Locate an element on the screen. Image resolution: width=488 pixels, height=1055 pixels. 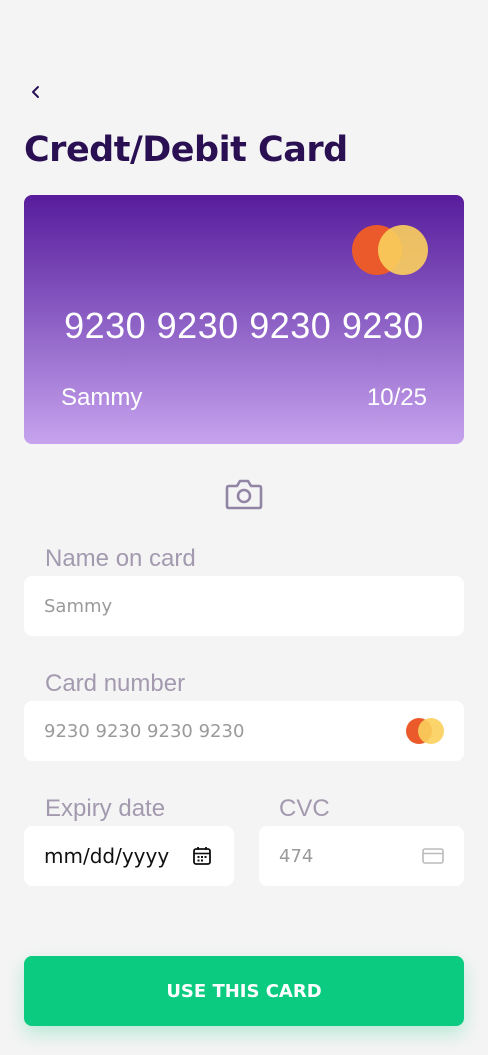
scan-card-button is located at coordinates (244, 494).